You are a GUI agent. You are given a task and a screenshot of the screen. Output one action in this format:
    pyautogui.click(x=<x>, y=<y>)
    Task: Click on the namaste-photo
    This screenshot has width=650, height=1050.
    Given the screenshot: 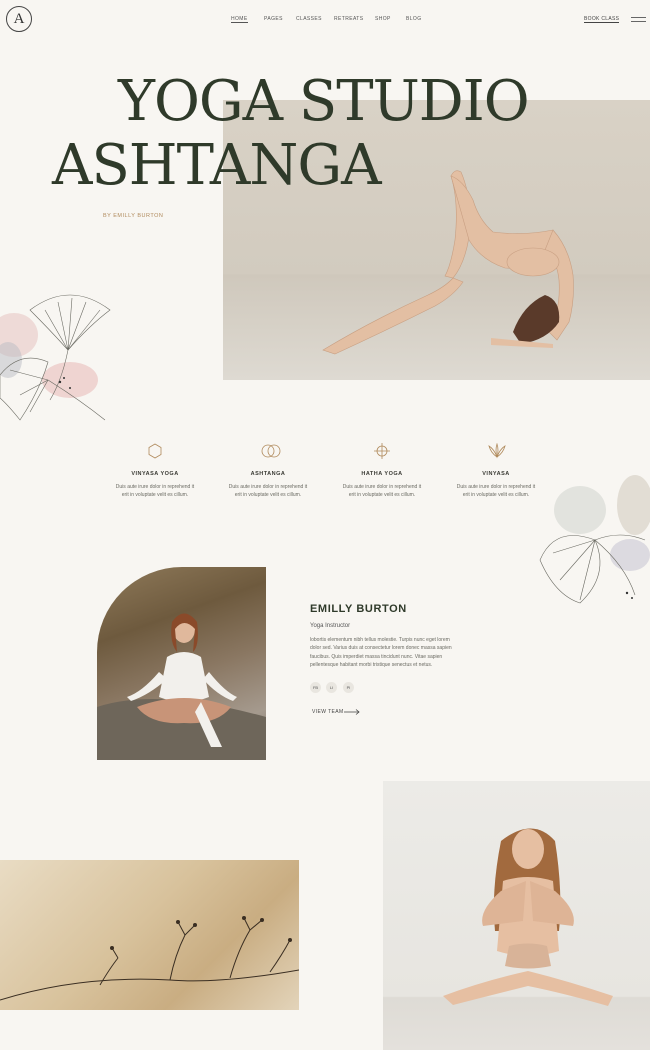 What is the action you would take?
    pyautogui.click(x=516, y=915)
    